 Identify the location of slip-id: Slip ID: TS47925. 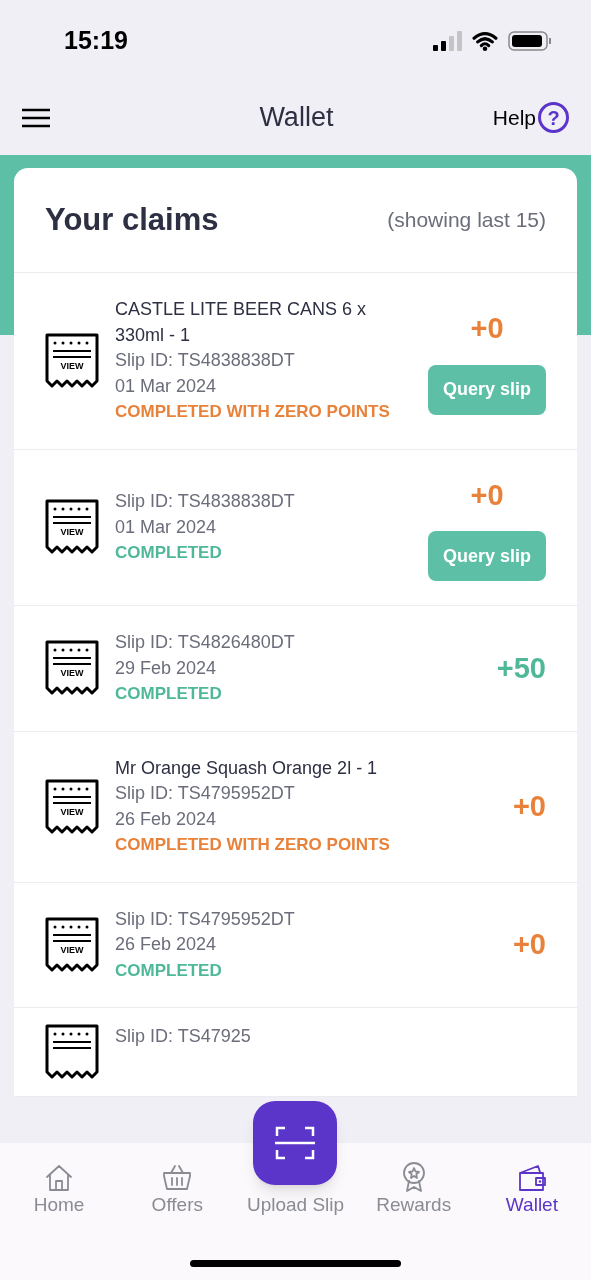
(183, 1036).